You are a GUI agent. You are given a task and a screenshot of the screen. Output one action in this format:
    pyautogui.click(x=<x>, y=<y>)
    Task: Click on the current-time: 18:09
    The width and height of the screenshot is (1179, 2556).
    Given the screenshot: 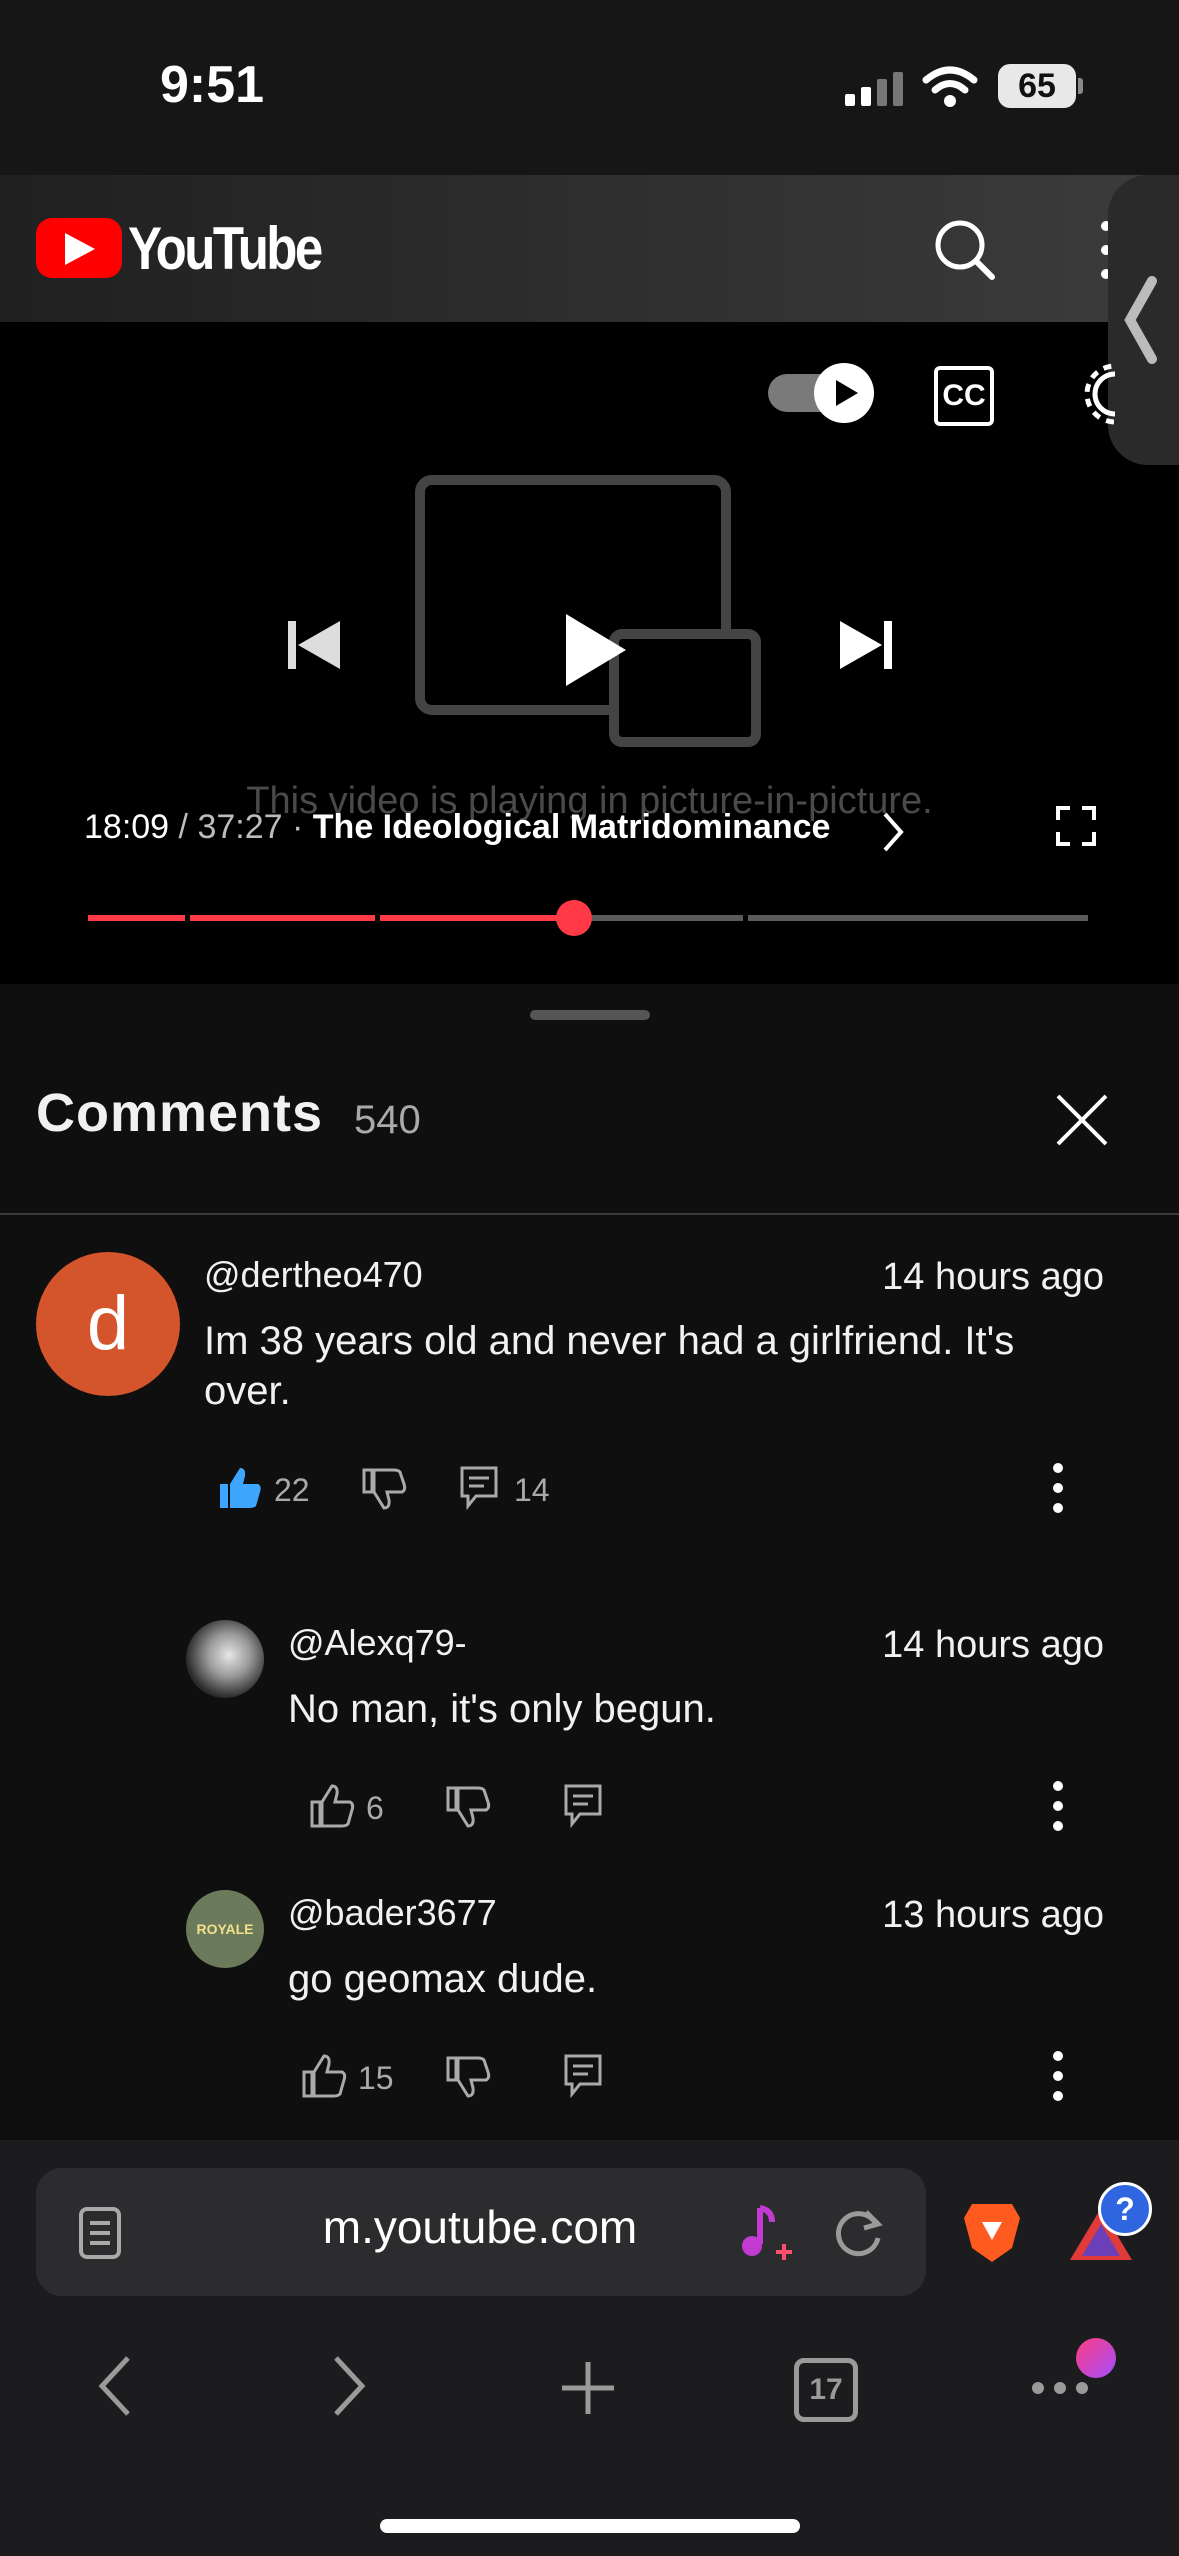 What is the action you would take?
    pyautogui.click(x=127, y=827)
    